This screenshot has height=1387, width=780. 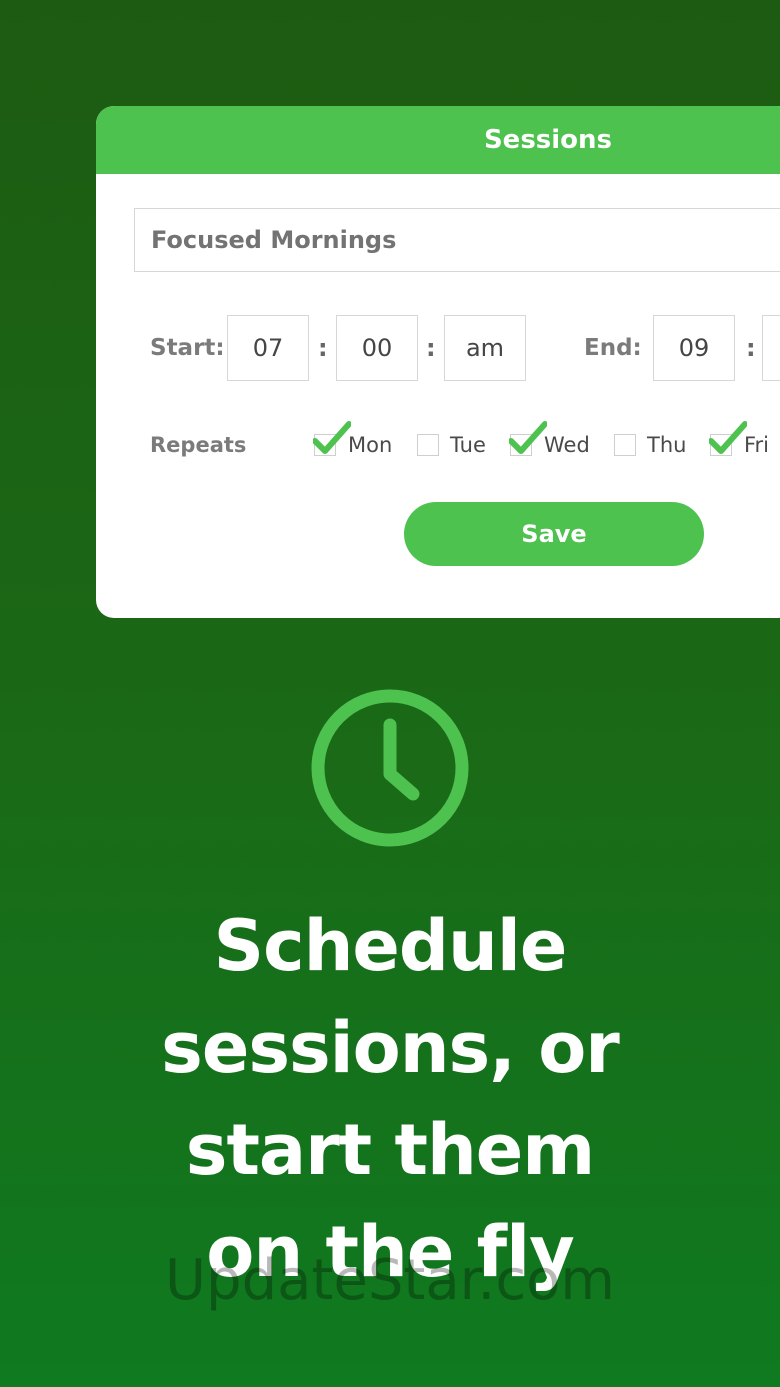 I want to click on start-hour-field: 07, so click(x=268, y=348).